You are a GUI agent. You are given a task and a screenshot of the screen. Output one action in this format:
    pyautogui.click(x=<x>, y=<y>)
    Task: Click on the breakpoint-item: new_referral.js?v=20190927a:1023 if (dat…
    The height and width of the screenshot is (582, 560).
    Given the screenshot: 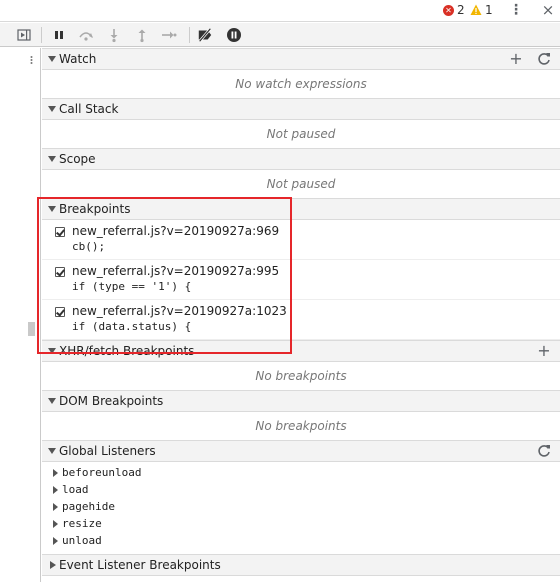 What is the action you would take?
    pyautogui.click(x=301, y=320)
    